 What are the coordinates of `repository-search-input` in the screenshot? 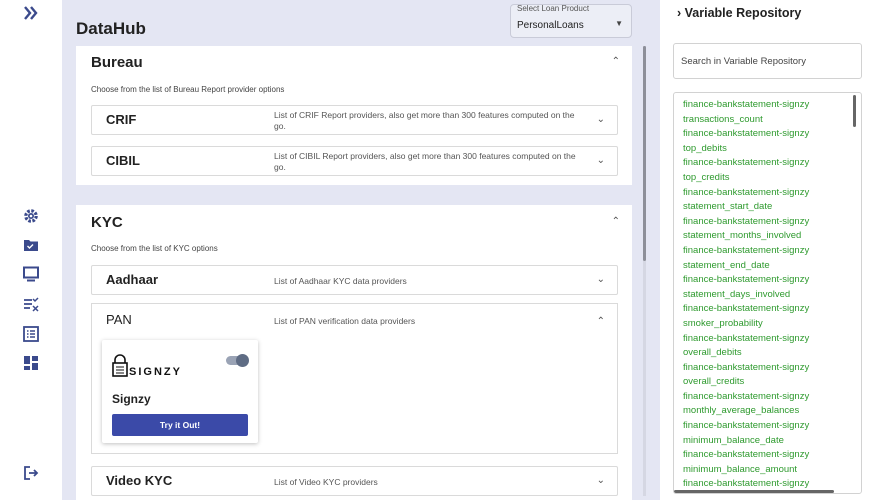 It's located at (767, 61).